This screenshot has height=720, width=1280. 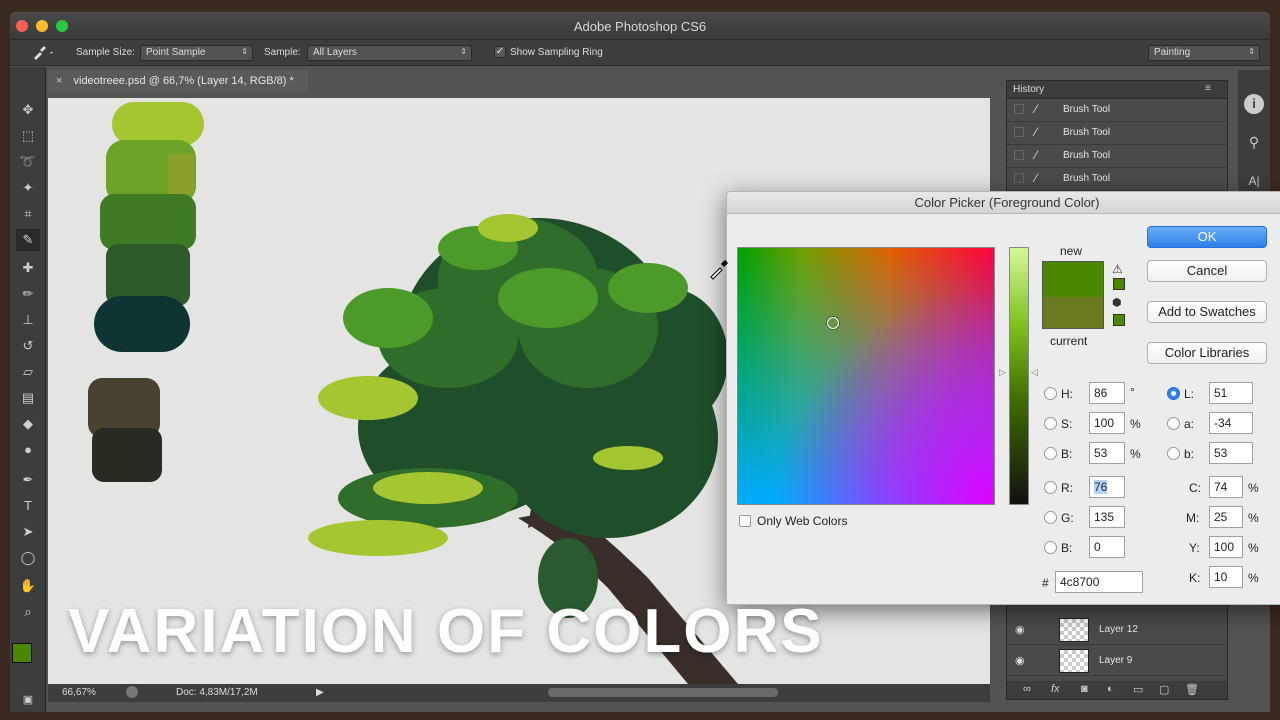 What do you see at coordinates (1173, 423) in the screenshot?
I see `lab-a-radio` at bounding box center [1173, 423].